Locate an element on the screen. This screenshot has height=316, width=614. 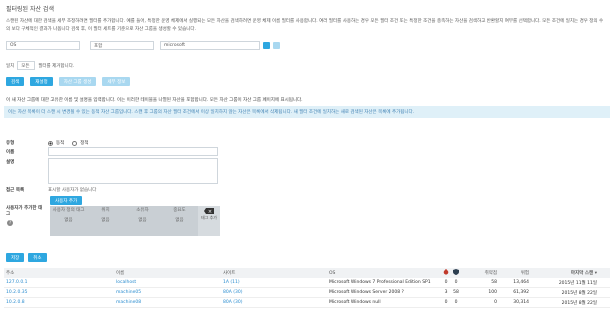
type-options: 동적 정적 is located at coordinates (68, 143).